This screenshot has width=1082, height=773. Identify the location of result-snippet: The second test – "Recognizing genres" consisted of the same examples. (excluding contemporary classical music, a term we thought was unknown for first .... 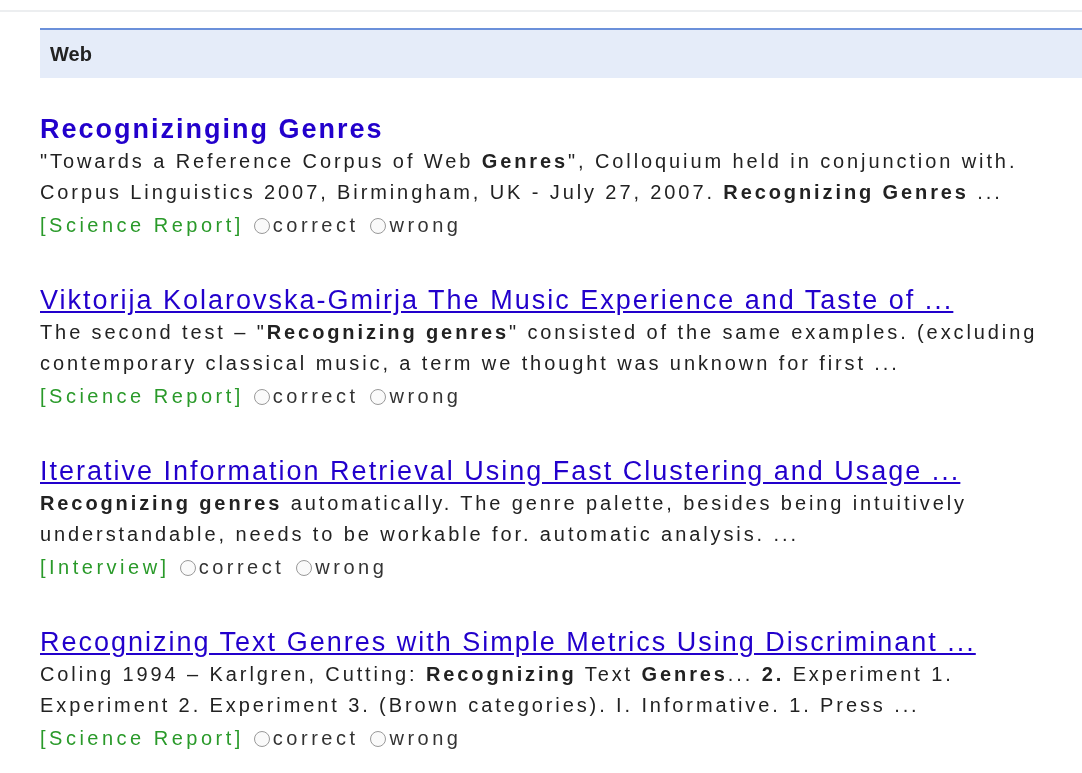
(539, 348).